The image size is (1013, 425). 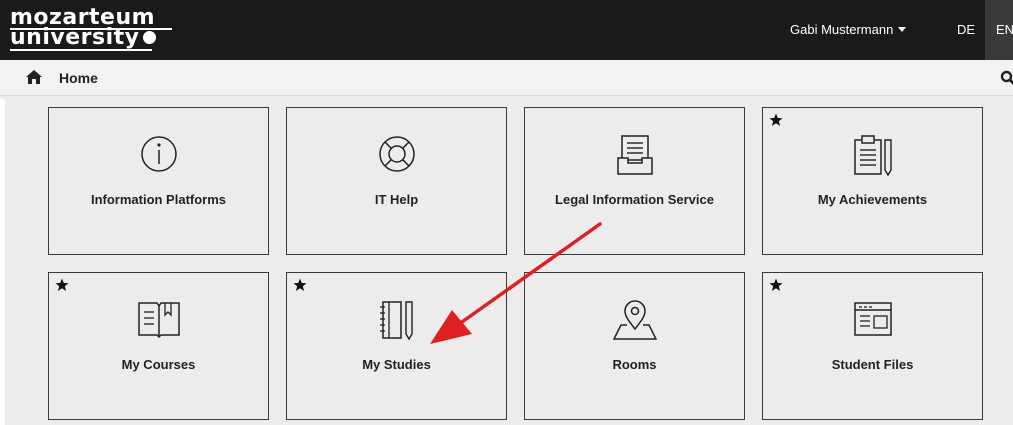 What do you see at coordinates (75, 37) in the screenshot?
I see `logo-line-2-text: university` at bounding box center [75, 37].